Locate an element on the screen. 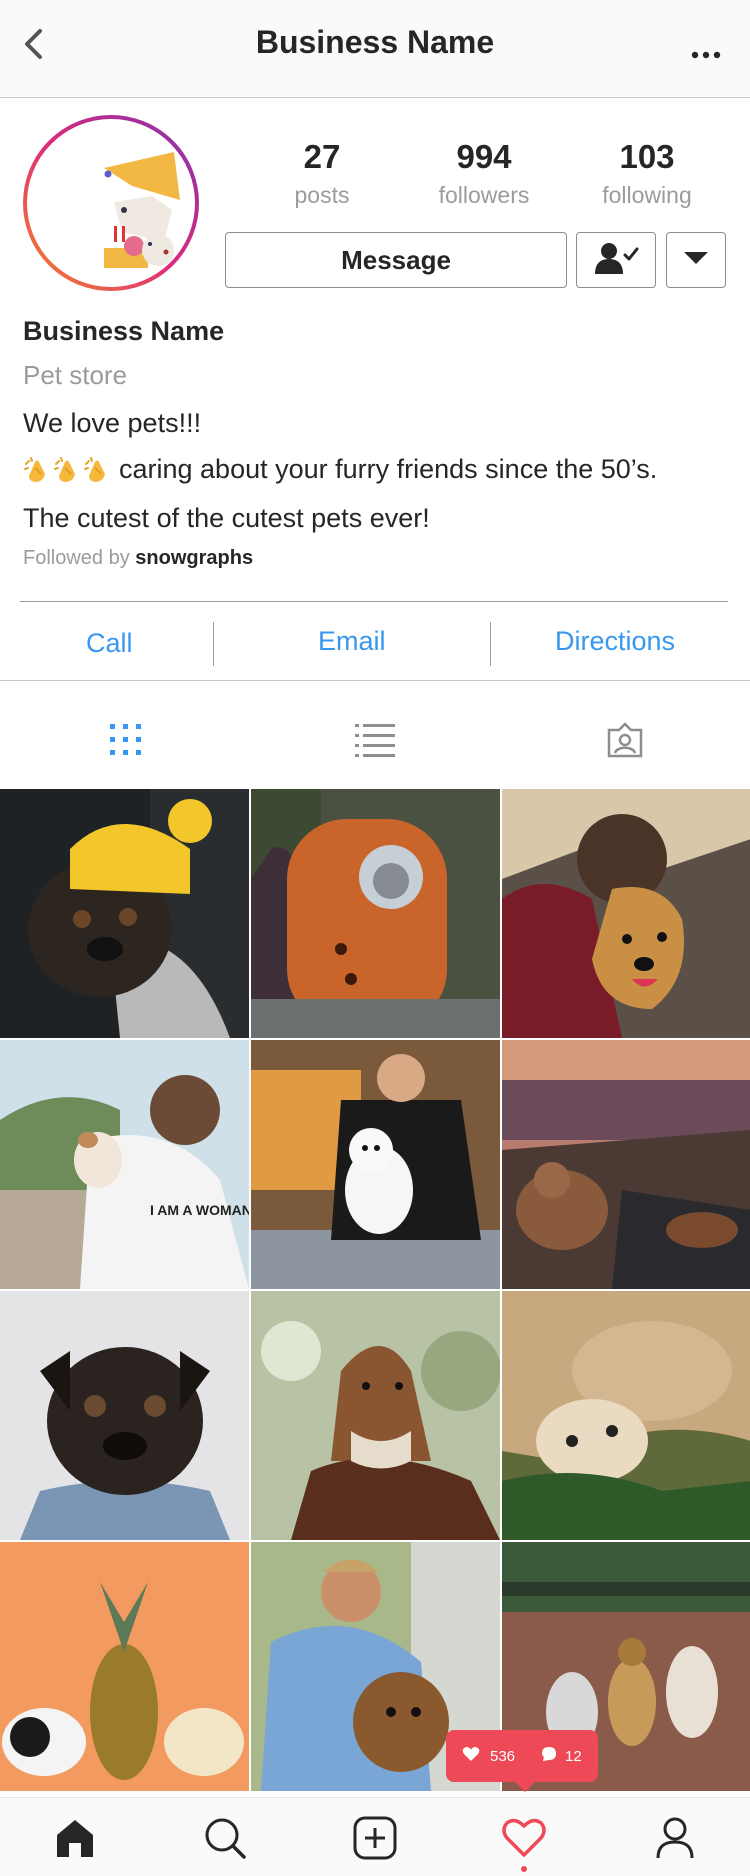 This screenshot has width=750, height=1876. followed-prefix: Followed by is located at coordinates (76, 558).